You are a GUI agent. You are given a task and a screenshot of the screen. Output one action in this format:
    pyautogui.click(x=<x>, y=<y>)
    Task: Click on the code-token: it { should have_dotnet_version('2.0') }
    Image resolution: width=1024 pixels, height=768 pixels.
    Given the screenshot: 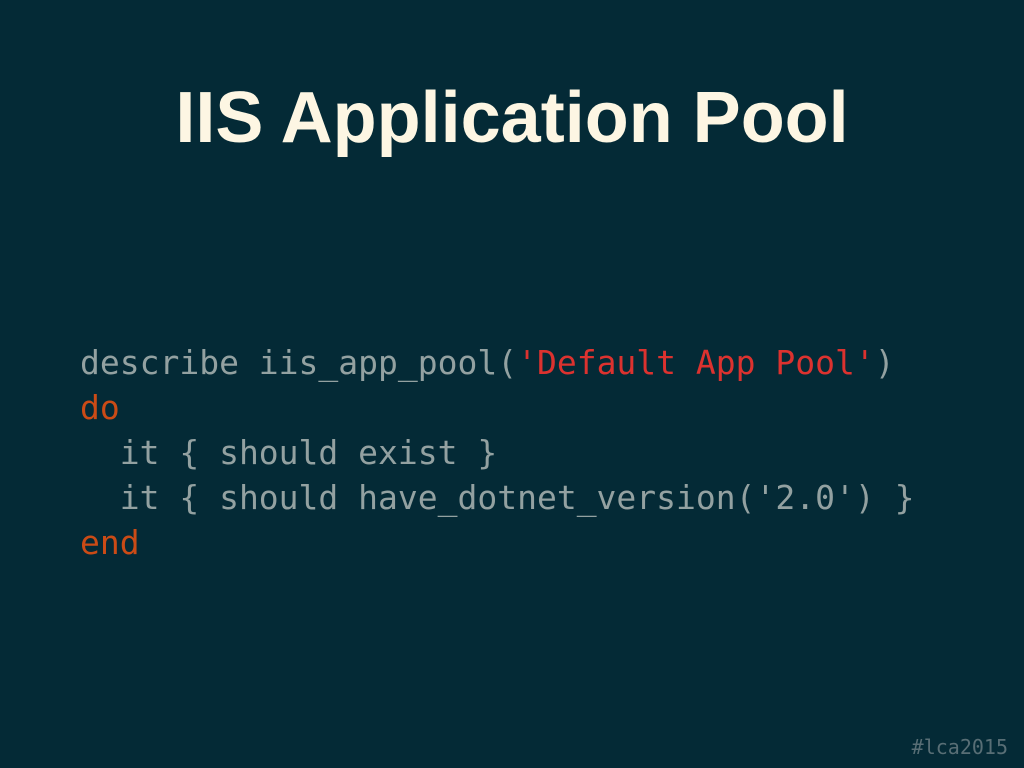 What is the action you would take?
    pyautogui.click(x=497, y=497)
    